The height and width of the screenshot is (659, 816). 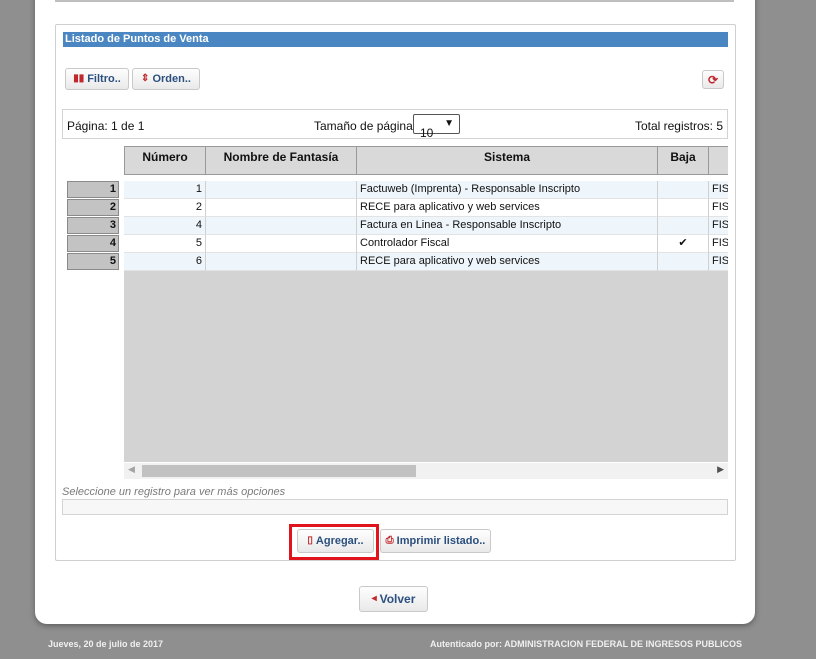 I want to click on chevron-down-icon: ▼, so click(x=449, y=123).